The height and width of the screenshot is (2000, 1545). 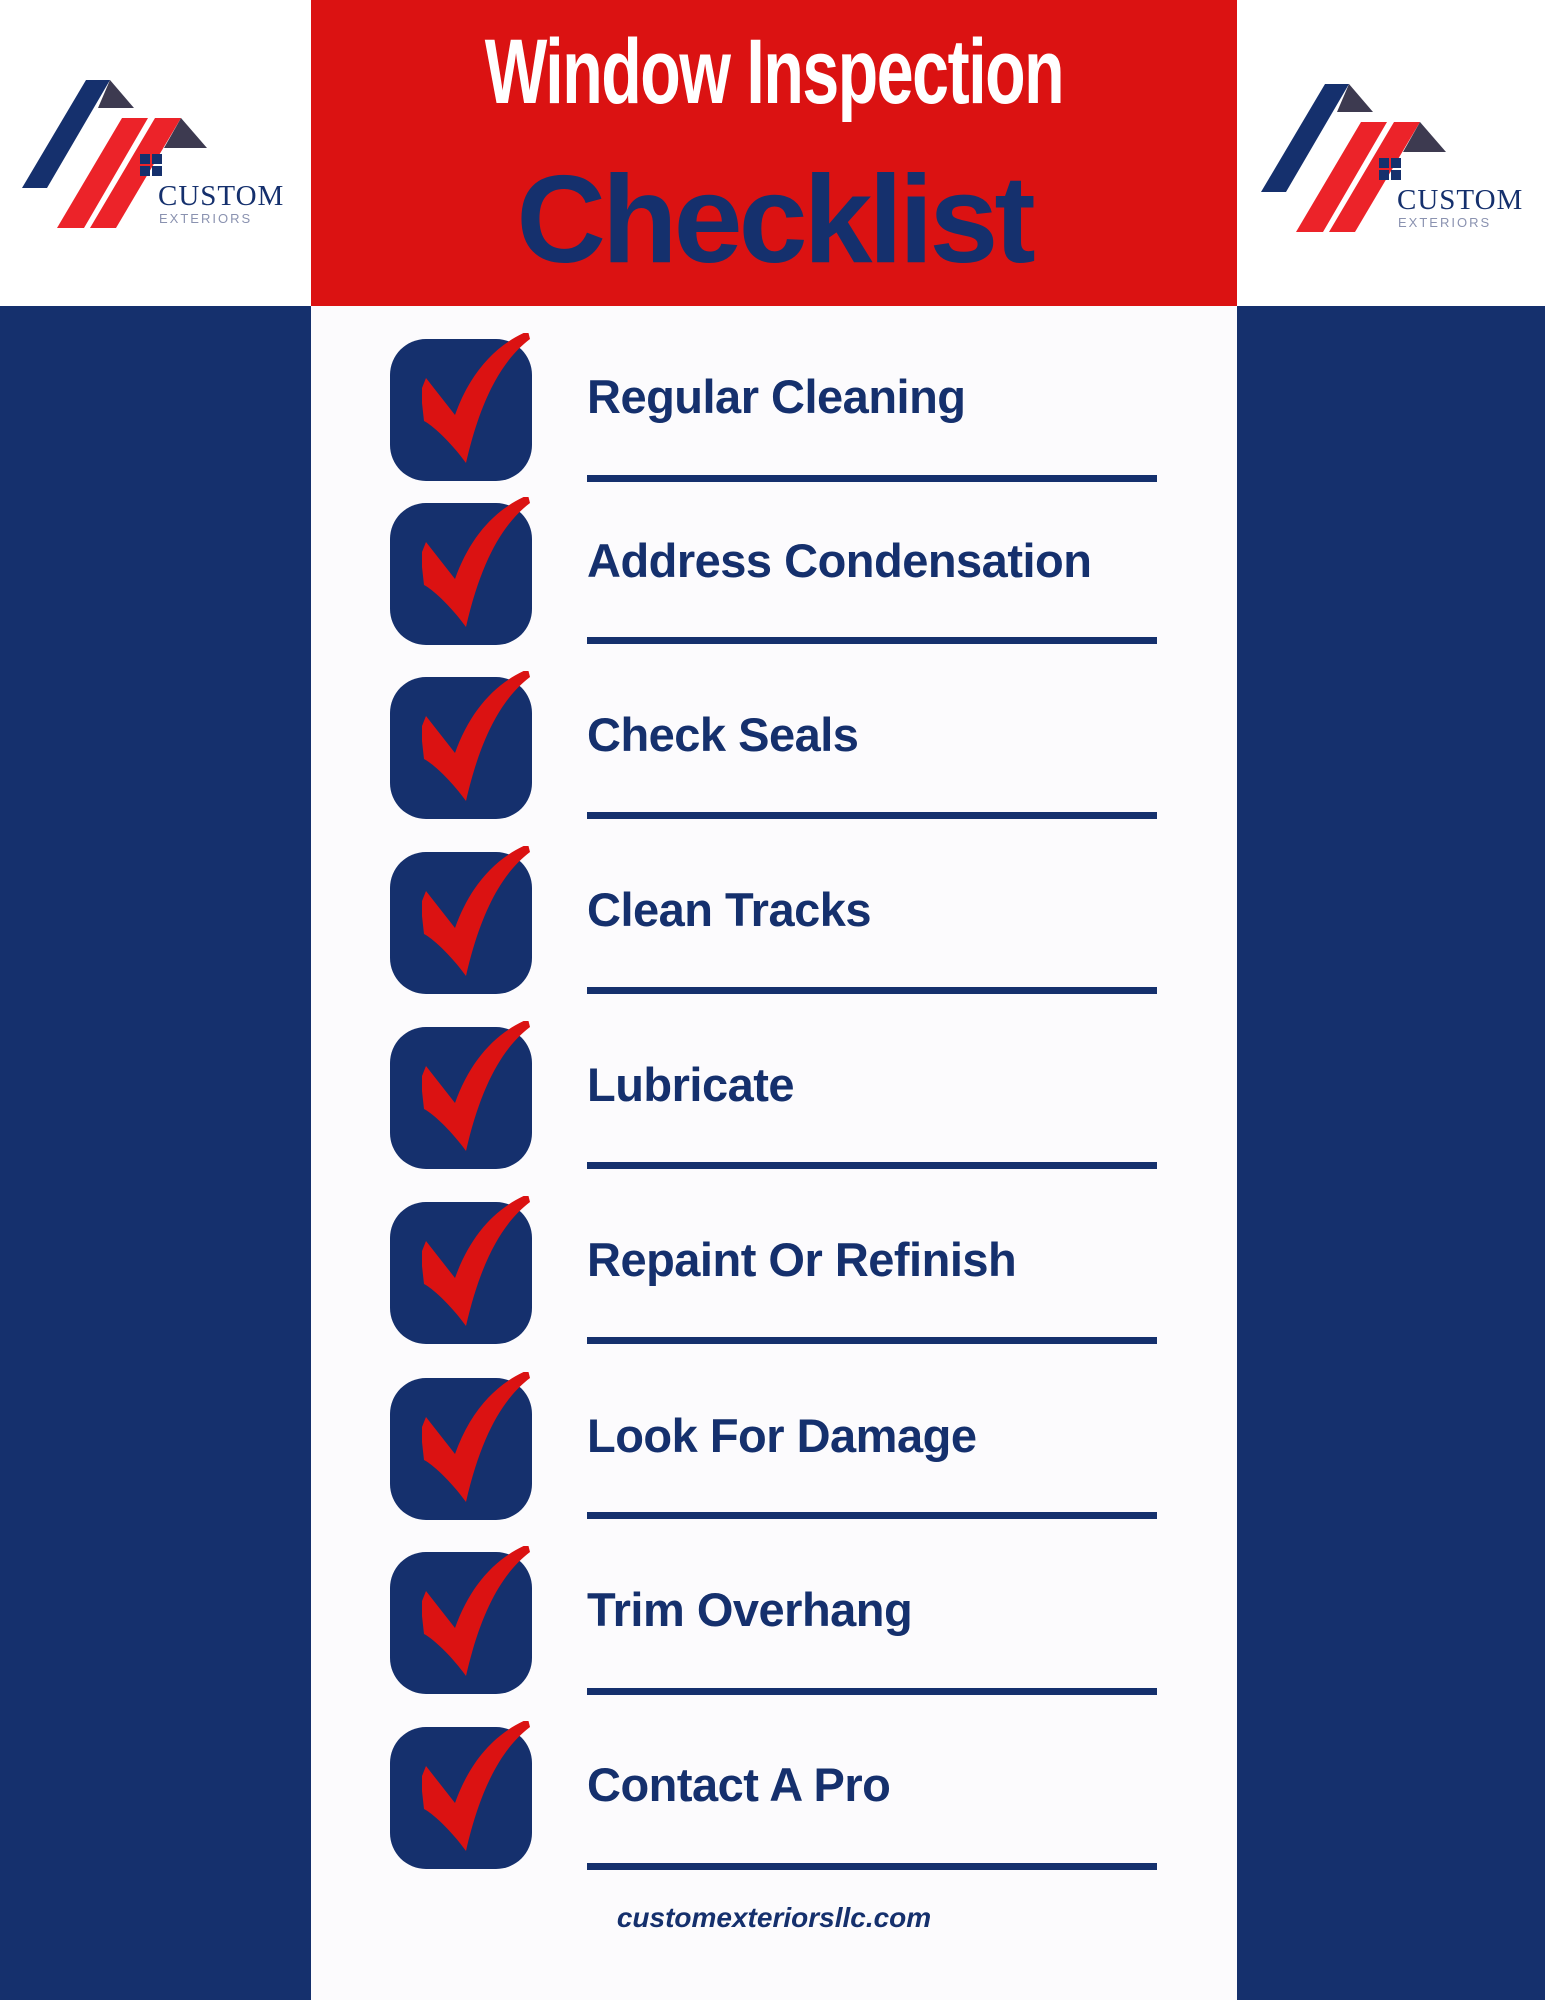 I want to click on checklist-item-label: Look For Damage, so click(x=782, y=1435).